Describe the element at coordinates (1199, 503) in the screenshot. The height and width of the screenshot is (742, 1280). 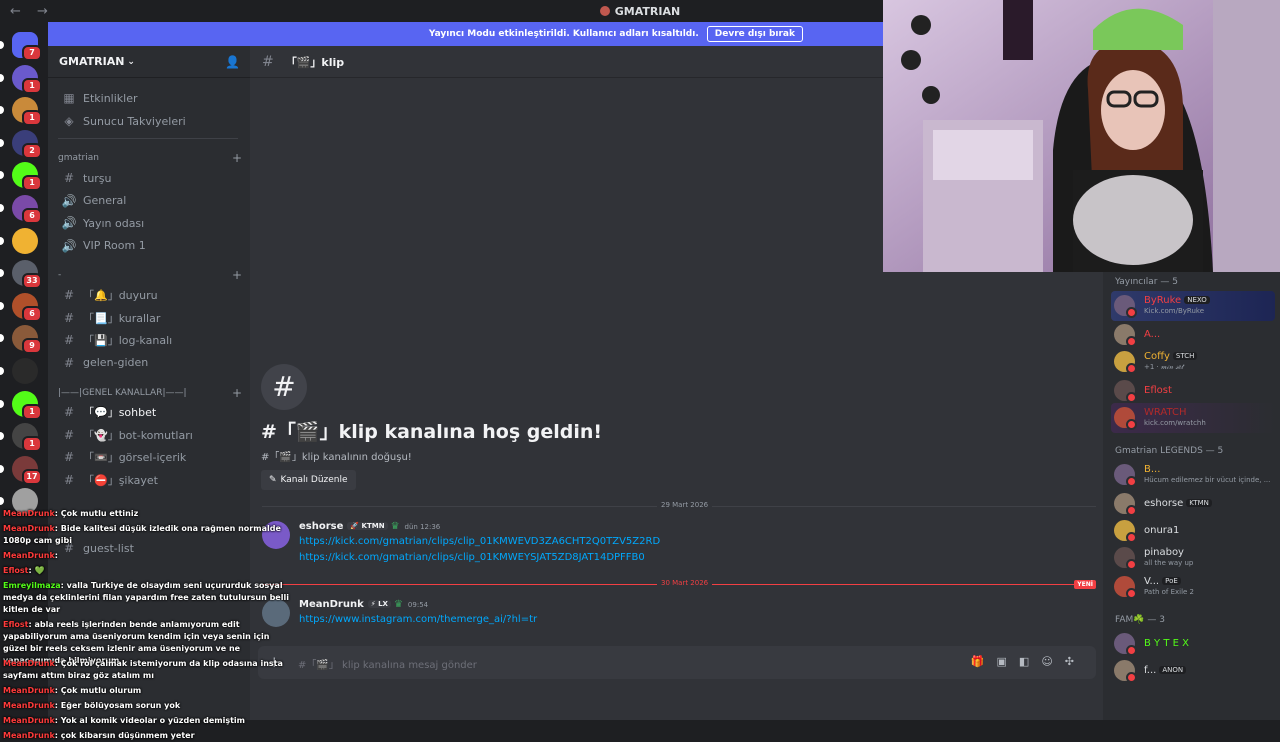
I see `role-tag: KTMN` at that location.